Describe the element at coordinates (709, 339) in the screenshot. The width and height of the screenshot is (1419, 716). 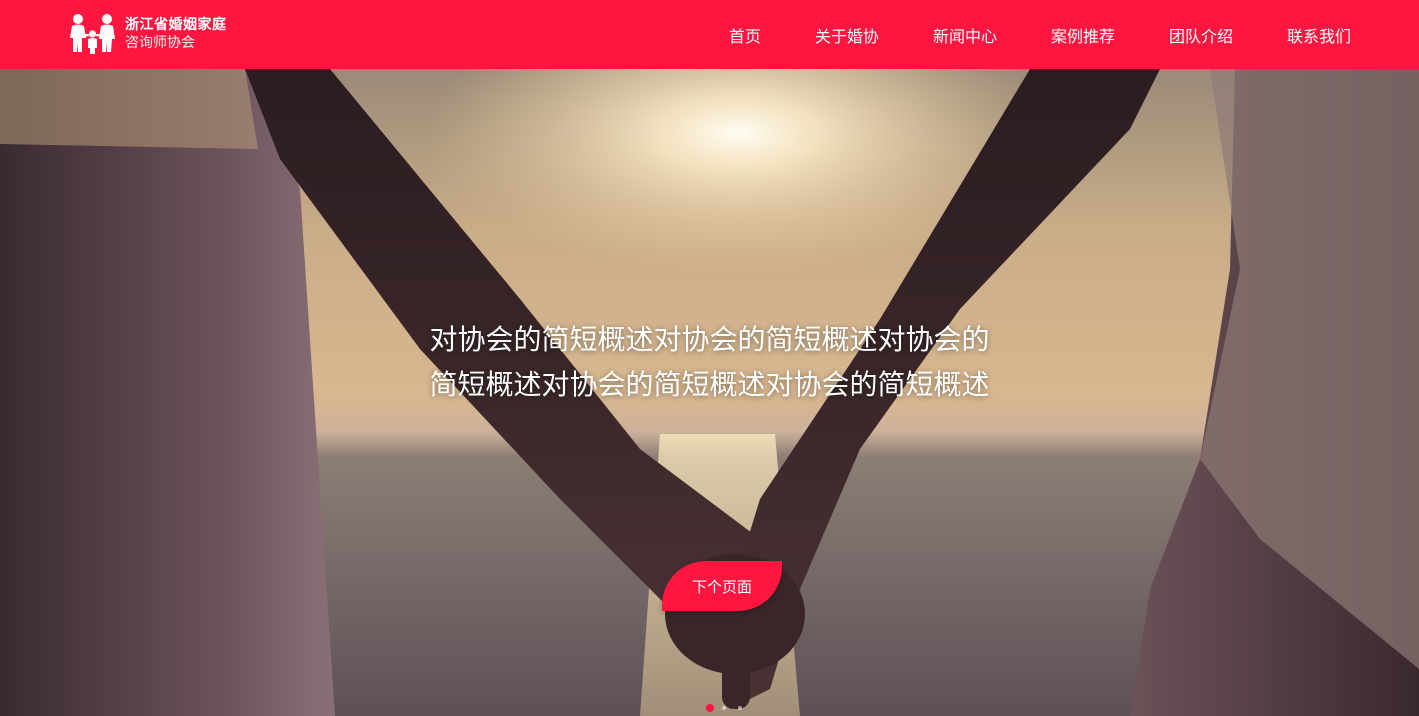
I see `hero-text-line-1: 对协会的简短概述对协会的简短概述对协会的` at that location.